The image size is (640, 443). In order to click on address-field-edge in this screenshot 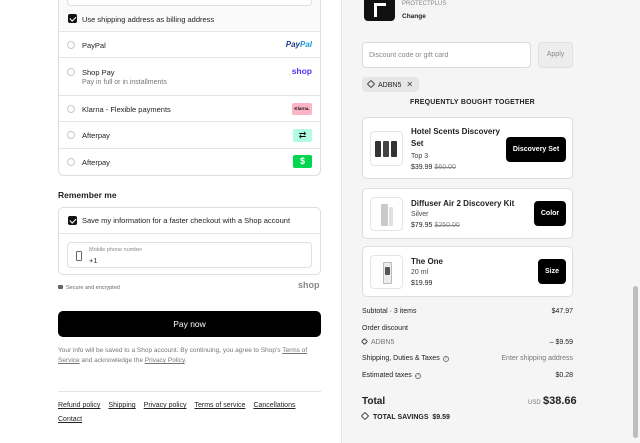, I will do `click(189, 3)`.